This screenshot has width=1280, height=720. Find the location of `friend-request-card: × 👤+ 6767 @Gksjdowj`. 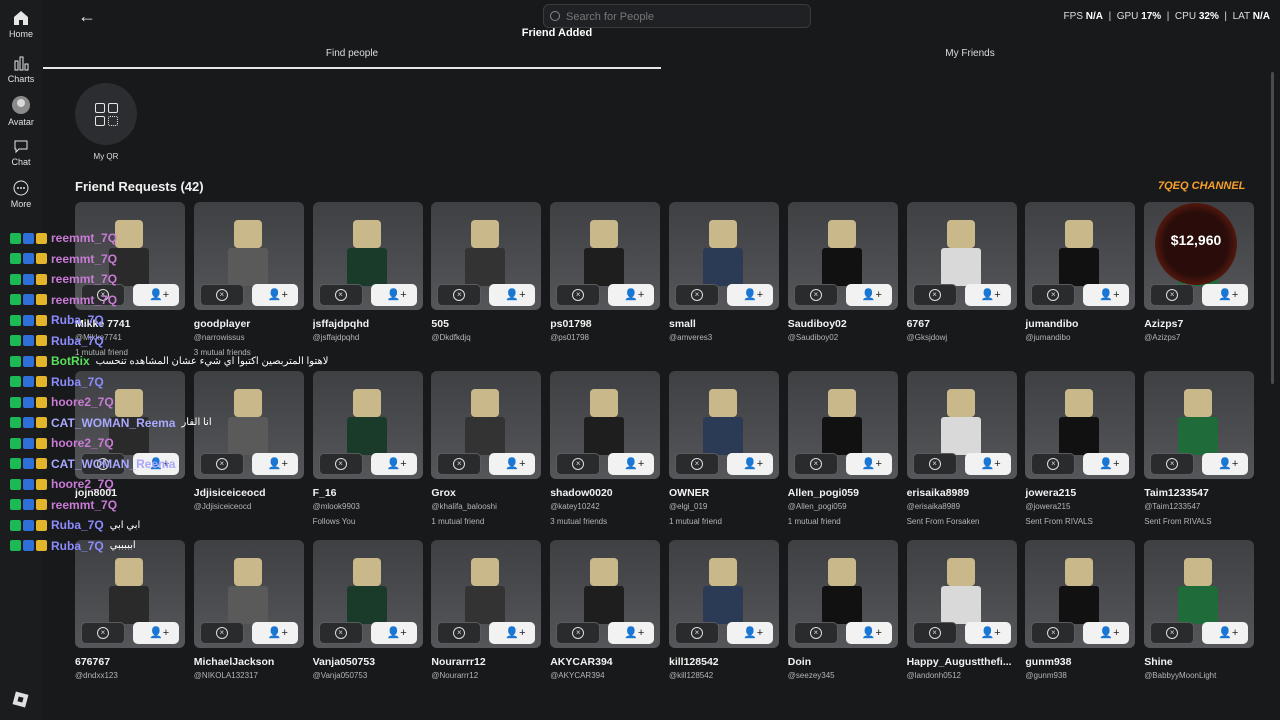

friend-request-card: × 👤+ 6767 @Gksjdowj is located at coordinates (961, 275).